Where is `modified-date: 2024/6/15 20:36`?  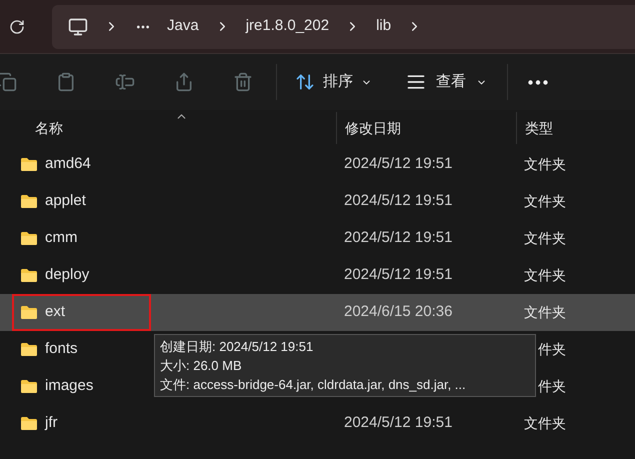
modified-date: 2024/6/15 20:36 is located at coordinates (398, 311).